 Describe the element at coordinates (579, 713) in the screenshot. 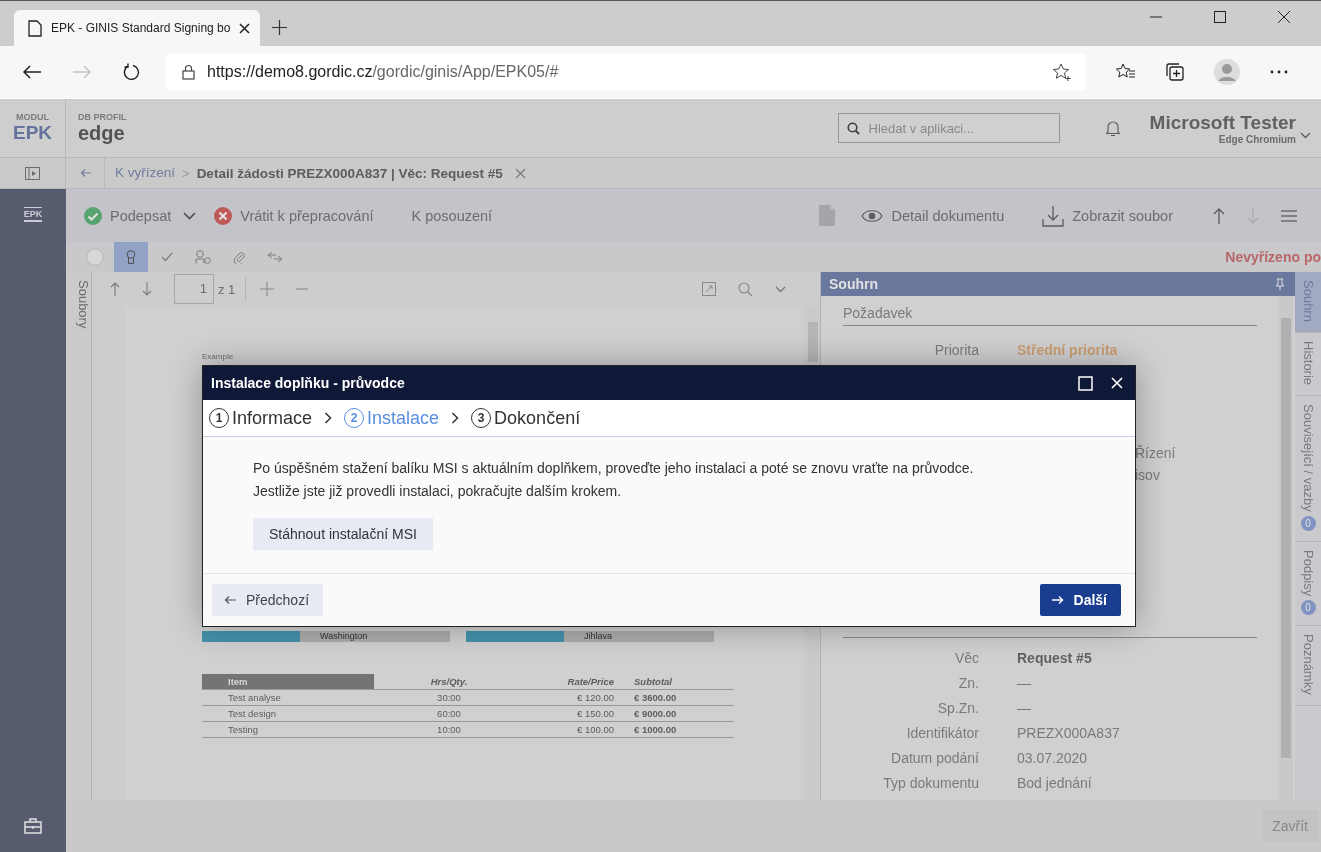

I see `table-cell: € 150.00` at that location.